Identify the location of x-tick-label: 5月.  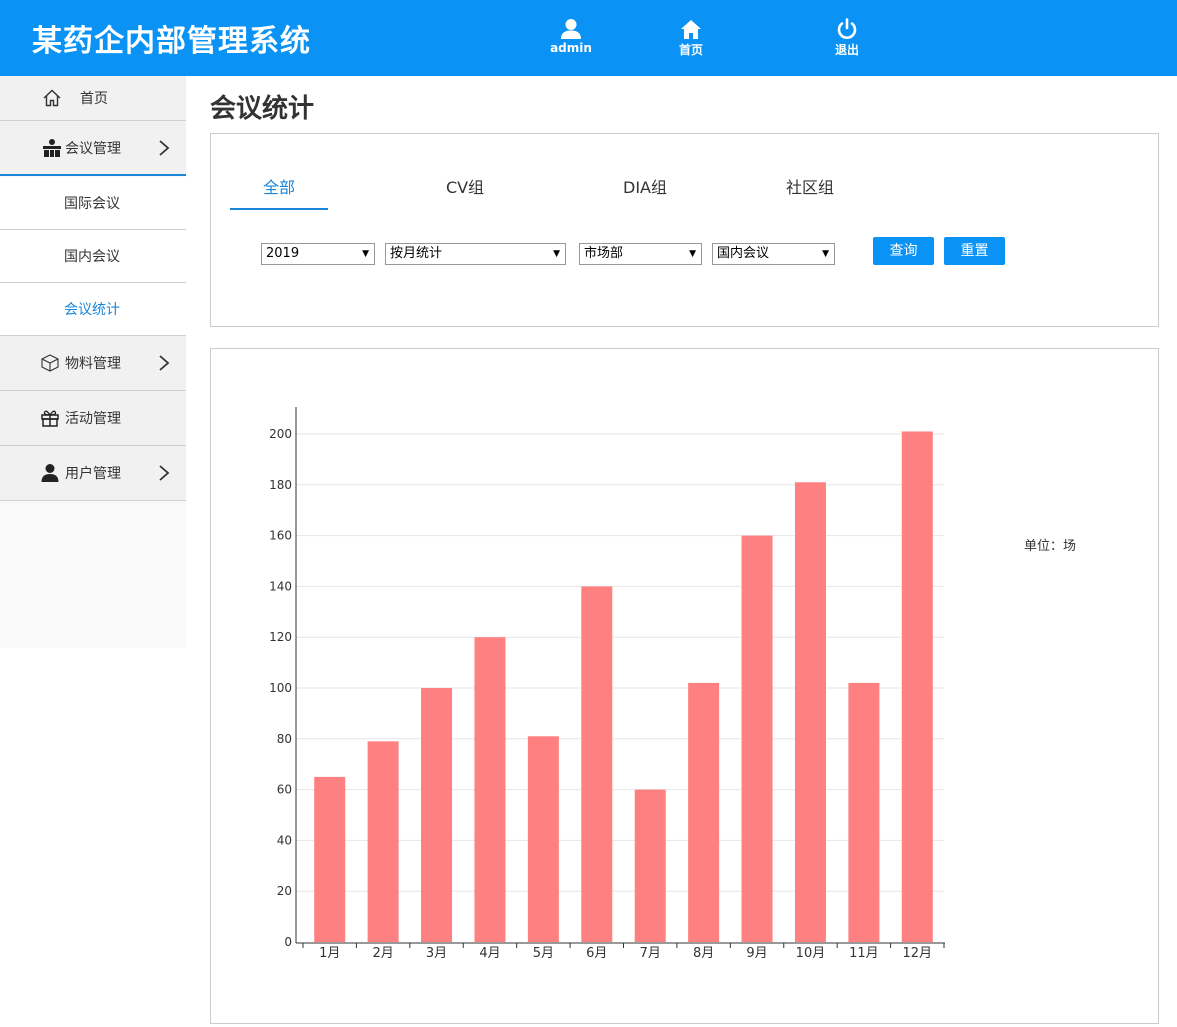
(543, 953).